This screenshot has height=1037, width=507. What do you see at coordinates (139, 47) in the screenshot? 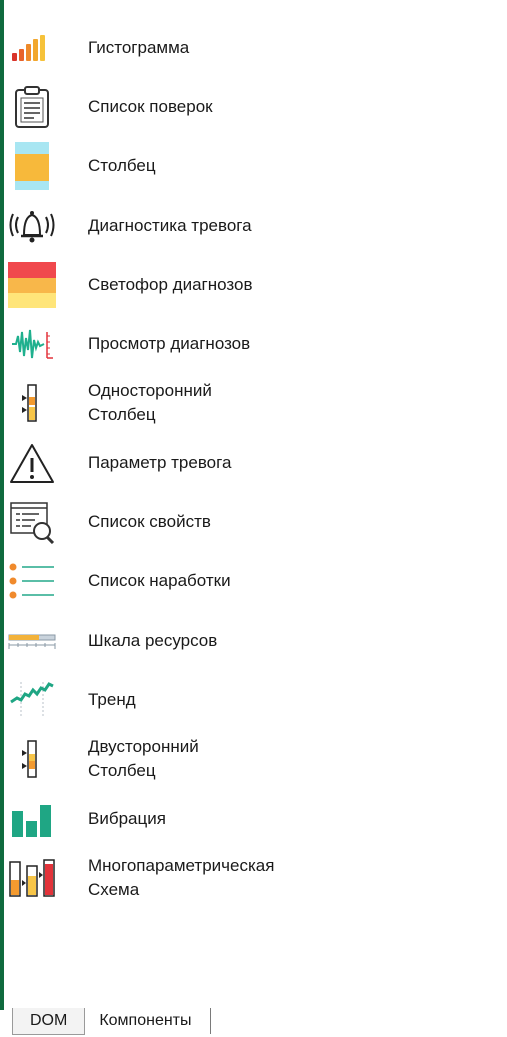
I see `toolbox-item-label: Гистограмма` at bounding box center [139, 47].